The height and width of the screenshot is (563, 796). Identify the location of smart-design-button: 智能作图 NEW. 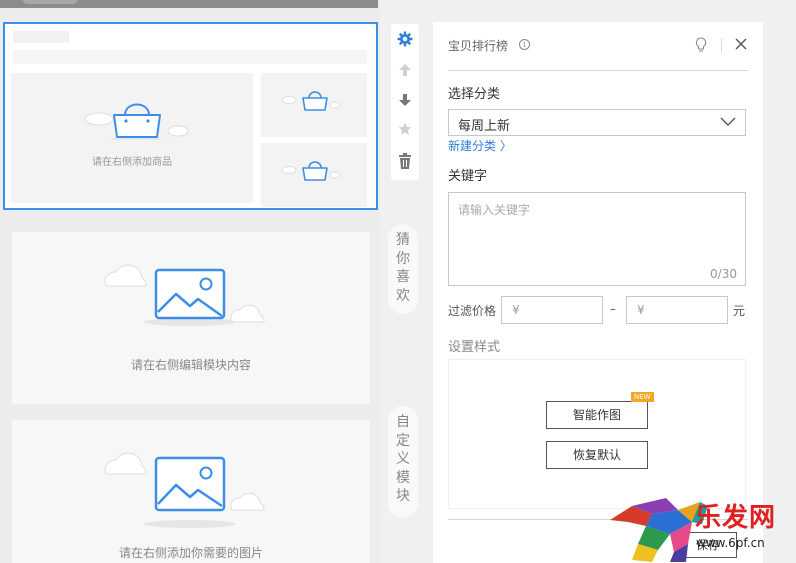
(600, 410).